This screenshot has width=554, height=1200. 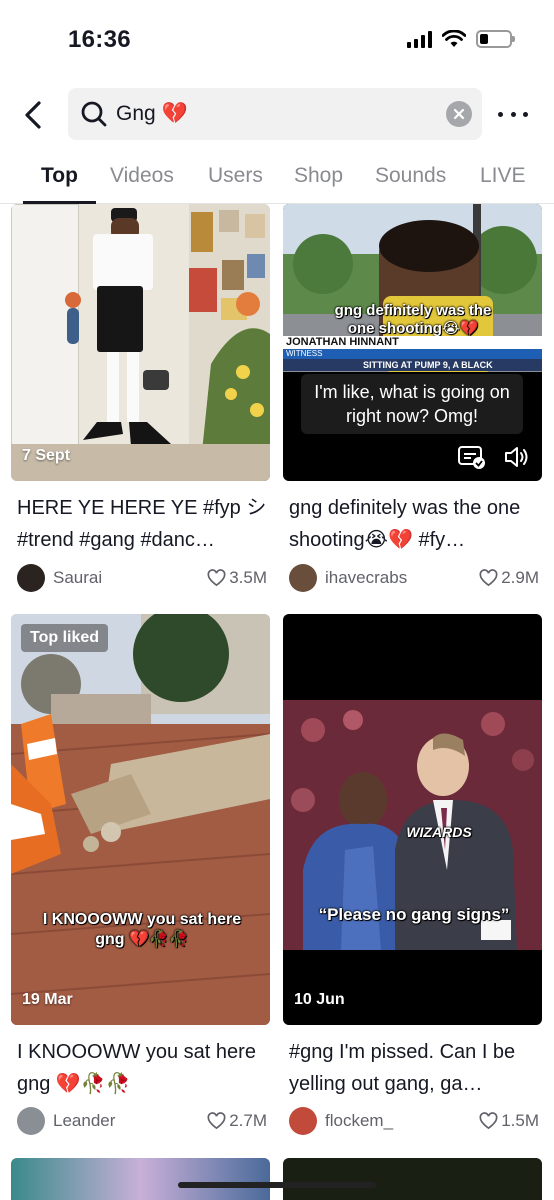 I want to click on lower-third-name: JONATHAN HINNANT, so click(x=412, y=342).